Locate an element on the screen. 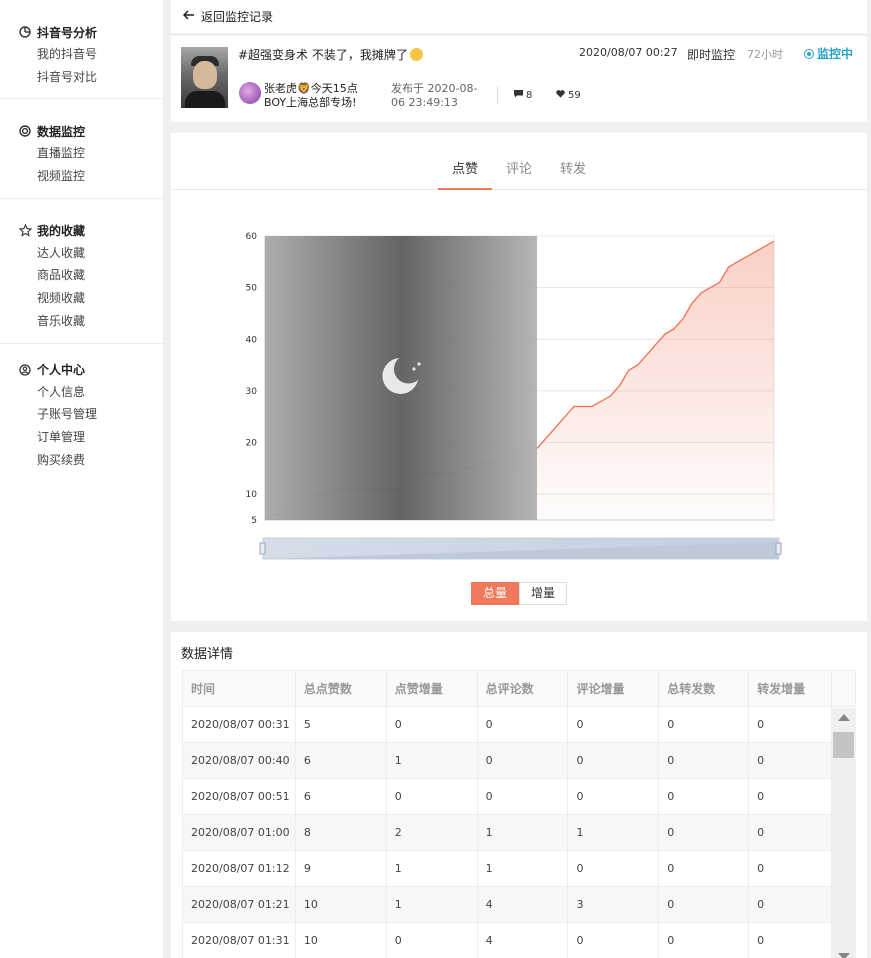 This screenshot has height=958, width=871. video-title-text: #超强变身术 不装了，我摊牌了 is located at coordinates (323, 55).